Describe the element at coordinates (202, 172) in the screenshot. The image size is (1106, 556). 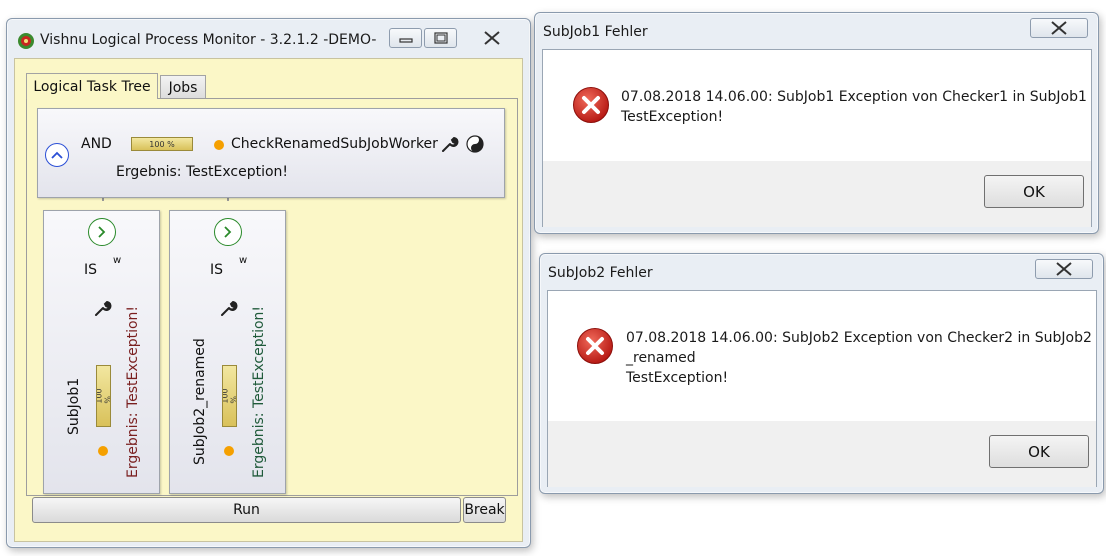
I see `root-node-result: Ergebnis: TestException!` at that location.